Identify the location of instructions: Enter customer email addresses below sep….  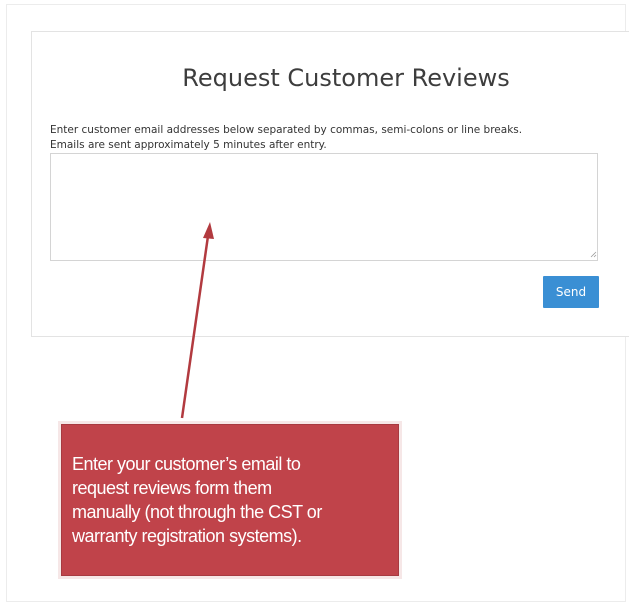
(286, 138).